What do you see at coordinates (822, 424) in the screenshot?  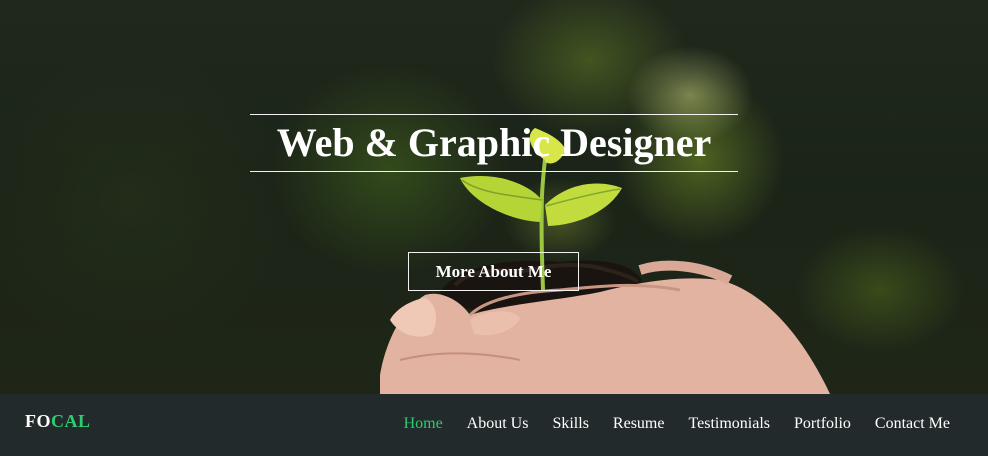 I see `nav-item-portfolio: Portfolio` at bounding box center [822, 424].